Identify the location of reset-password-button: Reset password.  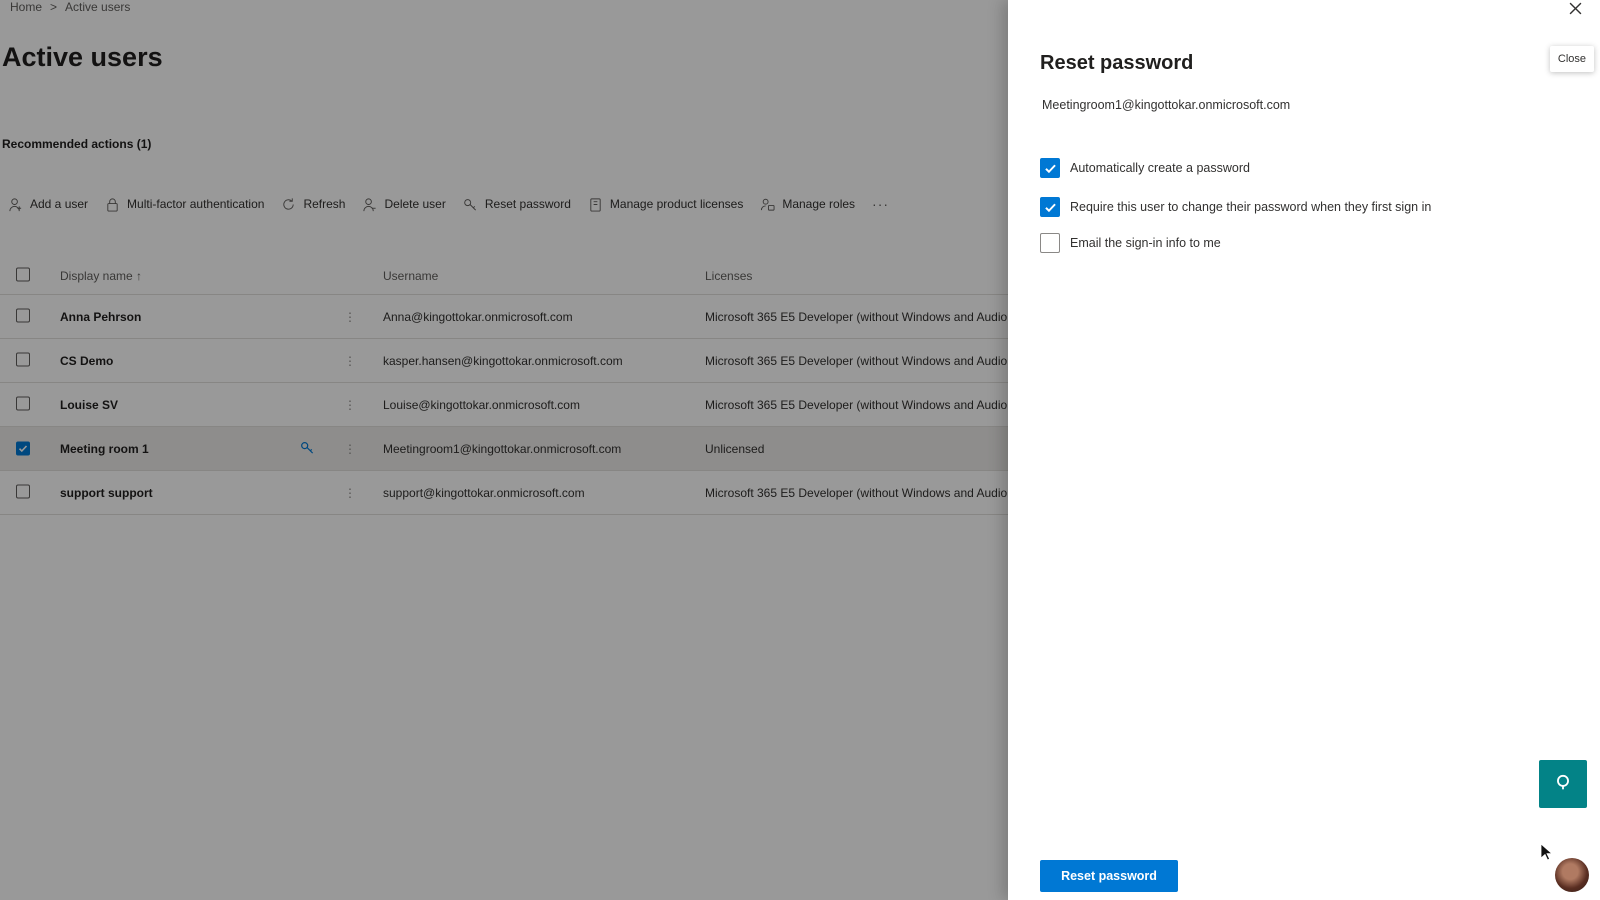
(1109, 876).